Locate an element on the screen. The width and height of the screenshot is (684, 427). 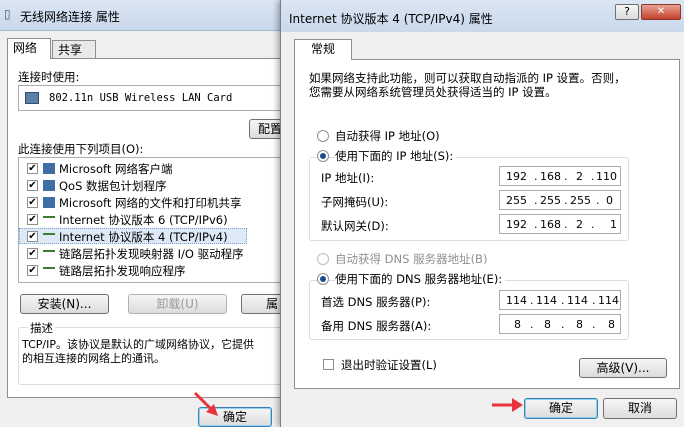
tab-network: 网络 is located at coordinates (29, 48).